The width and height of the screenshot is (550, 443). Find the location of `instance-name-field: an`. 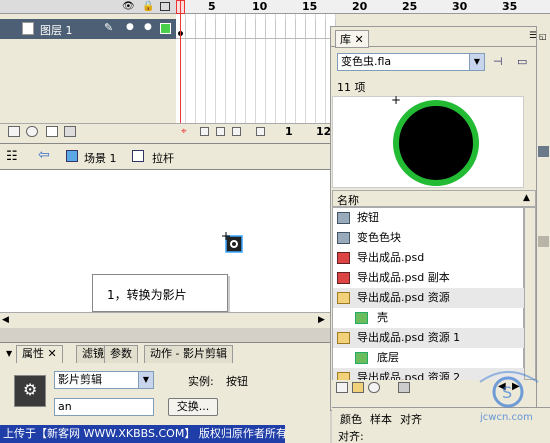

instance-name-field: an is located at coordinates (104, 407).